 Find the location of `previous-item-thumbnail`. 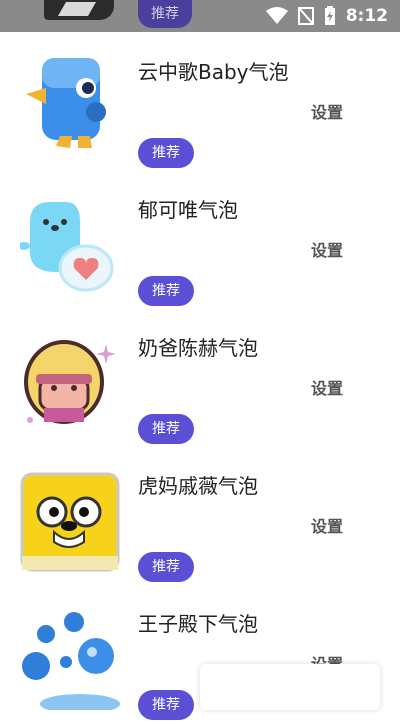

previous-item-thumbnail is located at coordinates (79, 10).